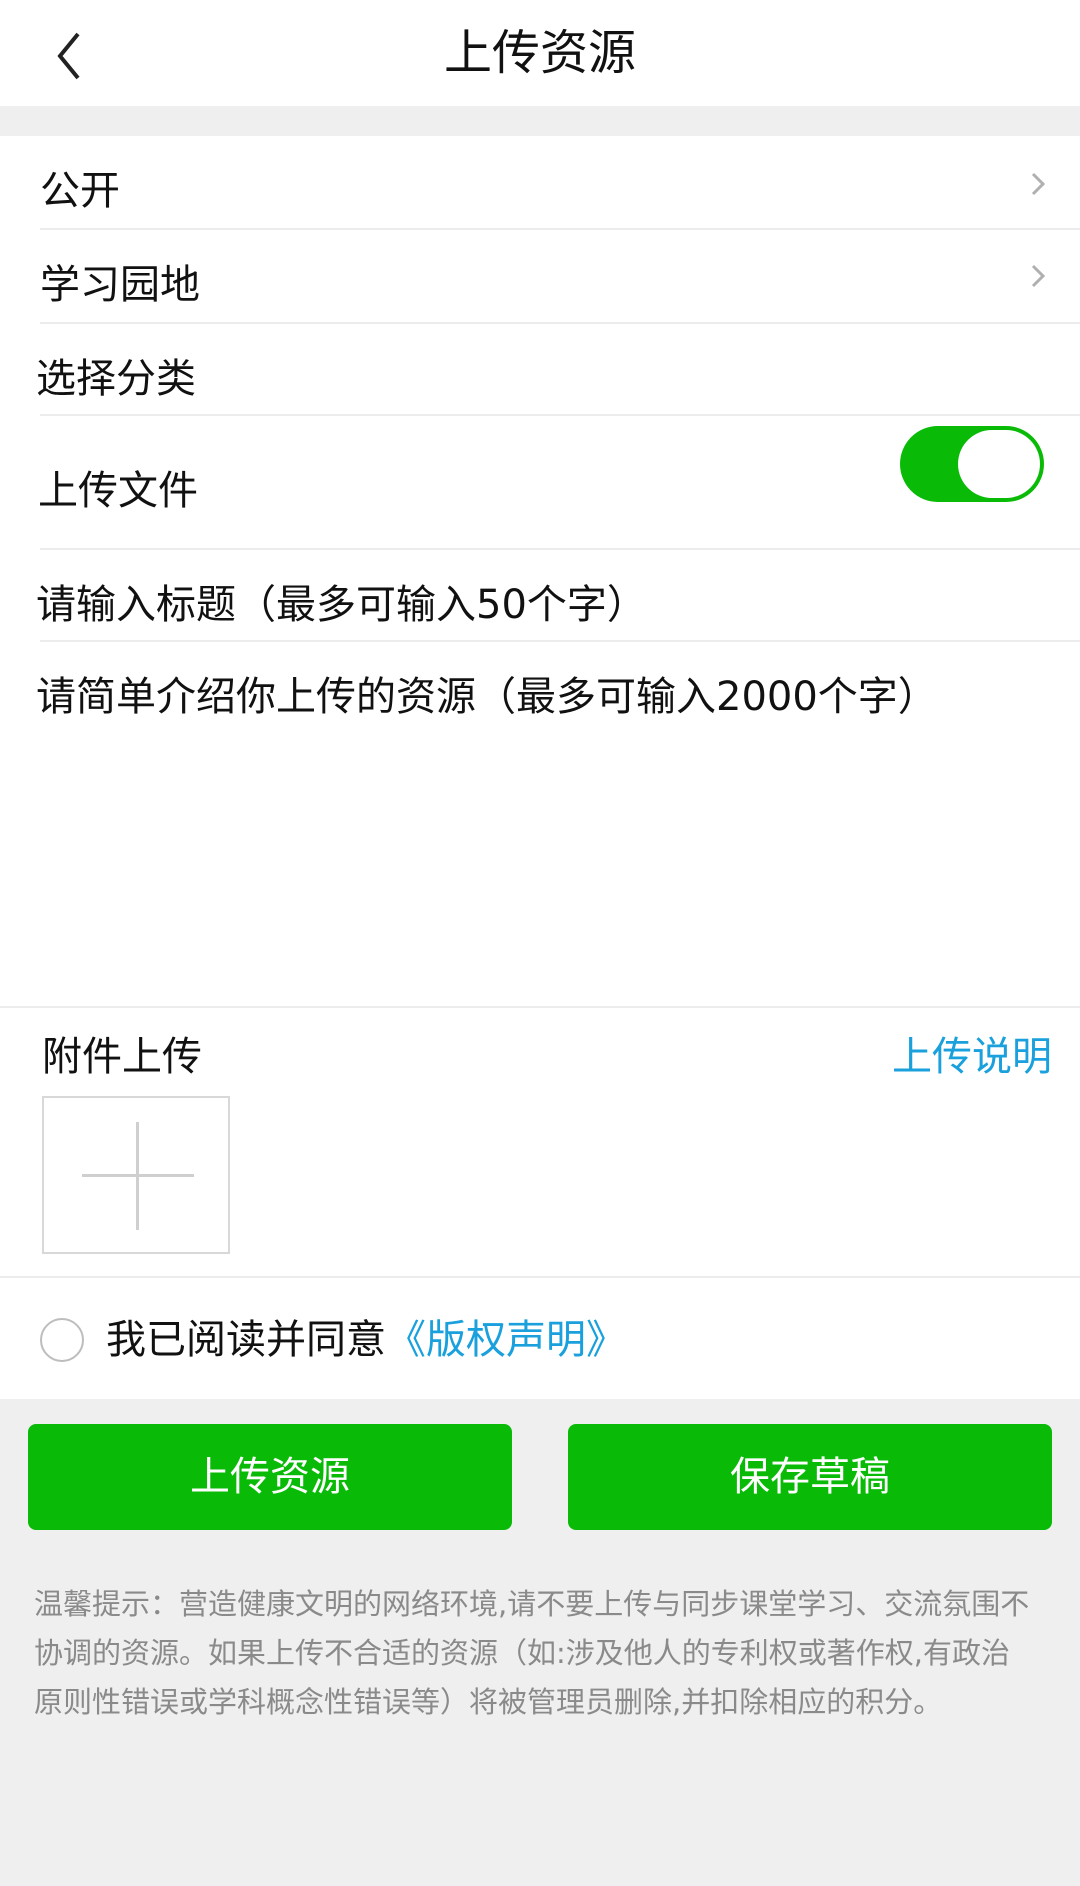 This screenshot has height=1886, width=1080. What do you see at coordinates (972, 1053) in the screenshot?
I see `upload-help-link: 上传说明` at bounding box center [972, 1053].